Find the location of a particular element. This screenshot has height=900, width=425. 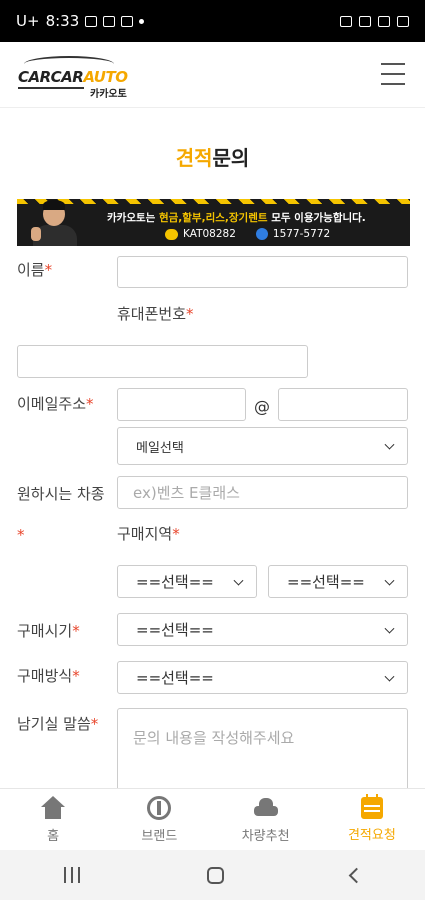

car-model-required-mark: * is located at coordinates (21, 535).